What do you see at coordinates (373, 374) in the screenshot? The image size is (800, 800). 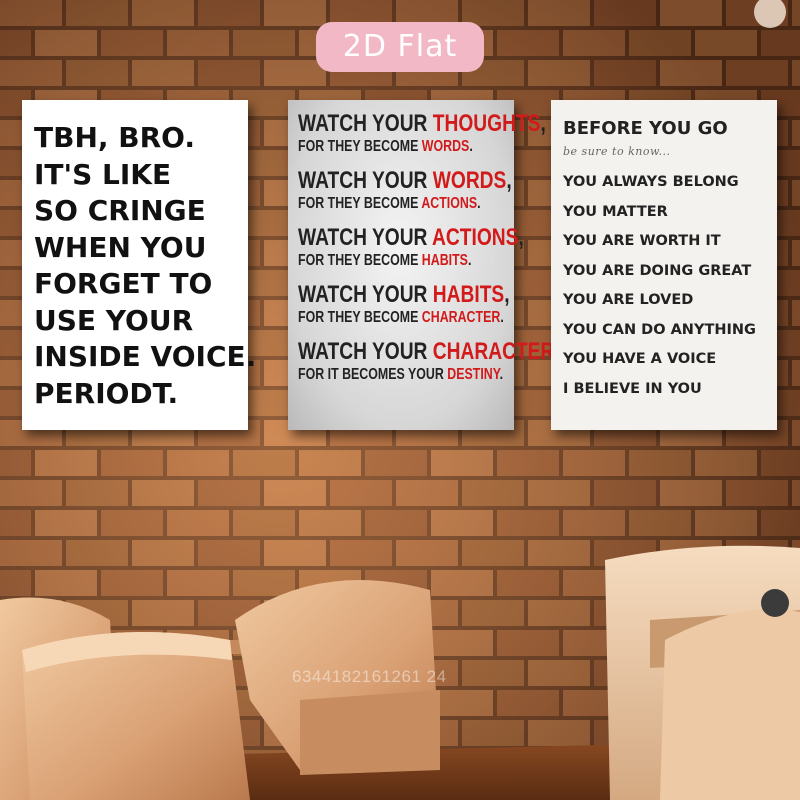 I see `subline-prefix: FOR IT BECOMES YOUR` at bounding box center [373, 374].